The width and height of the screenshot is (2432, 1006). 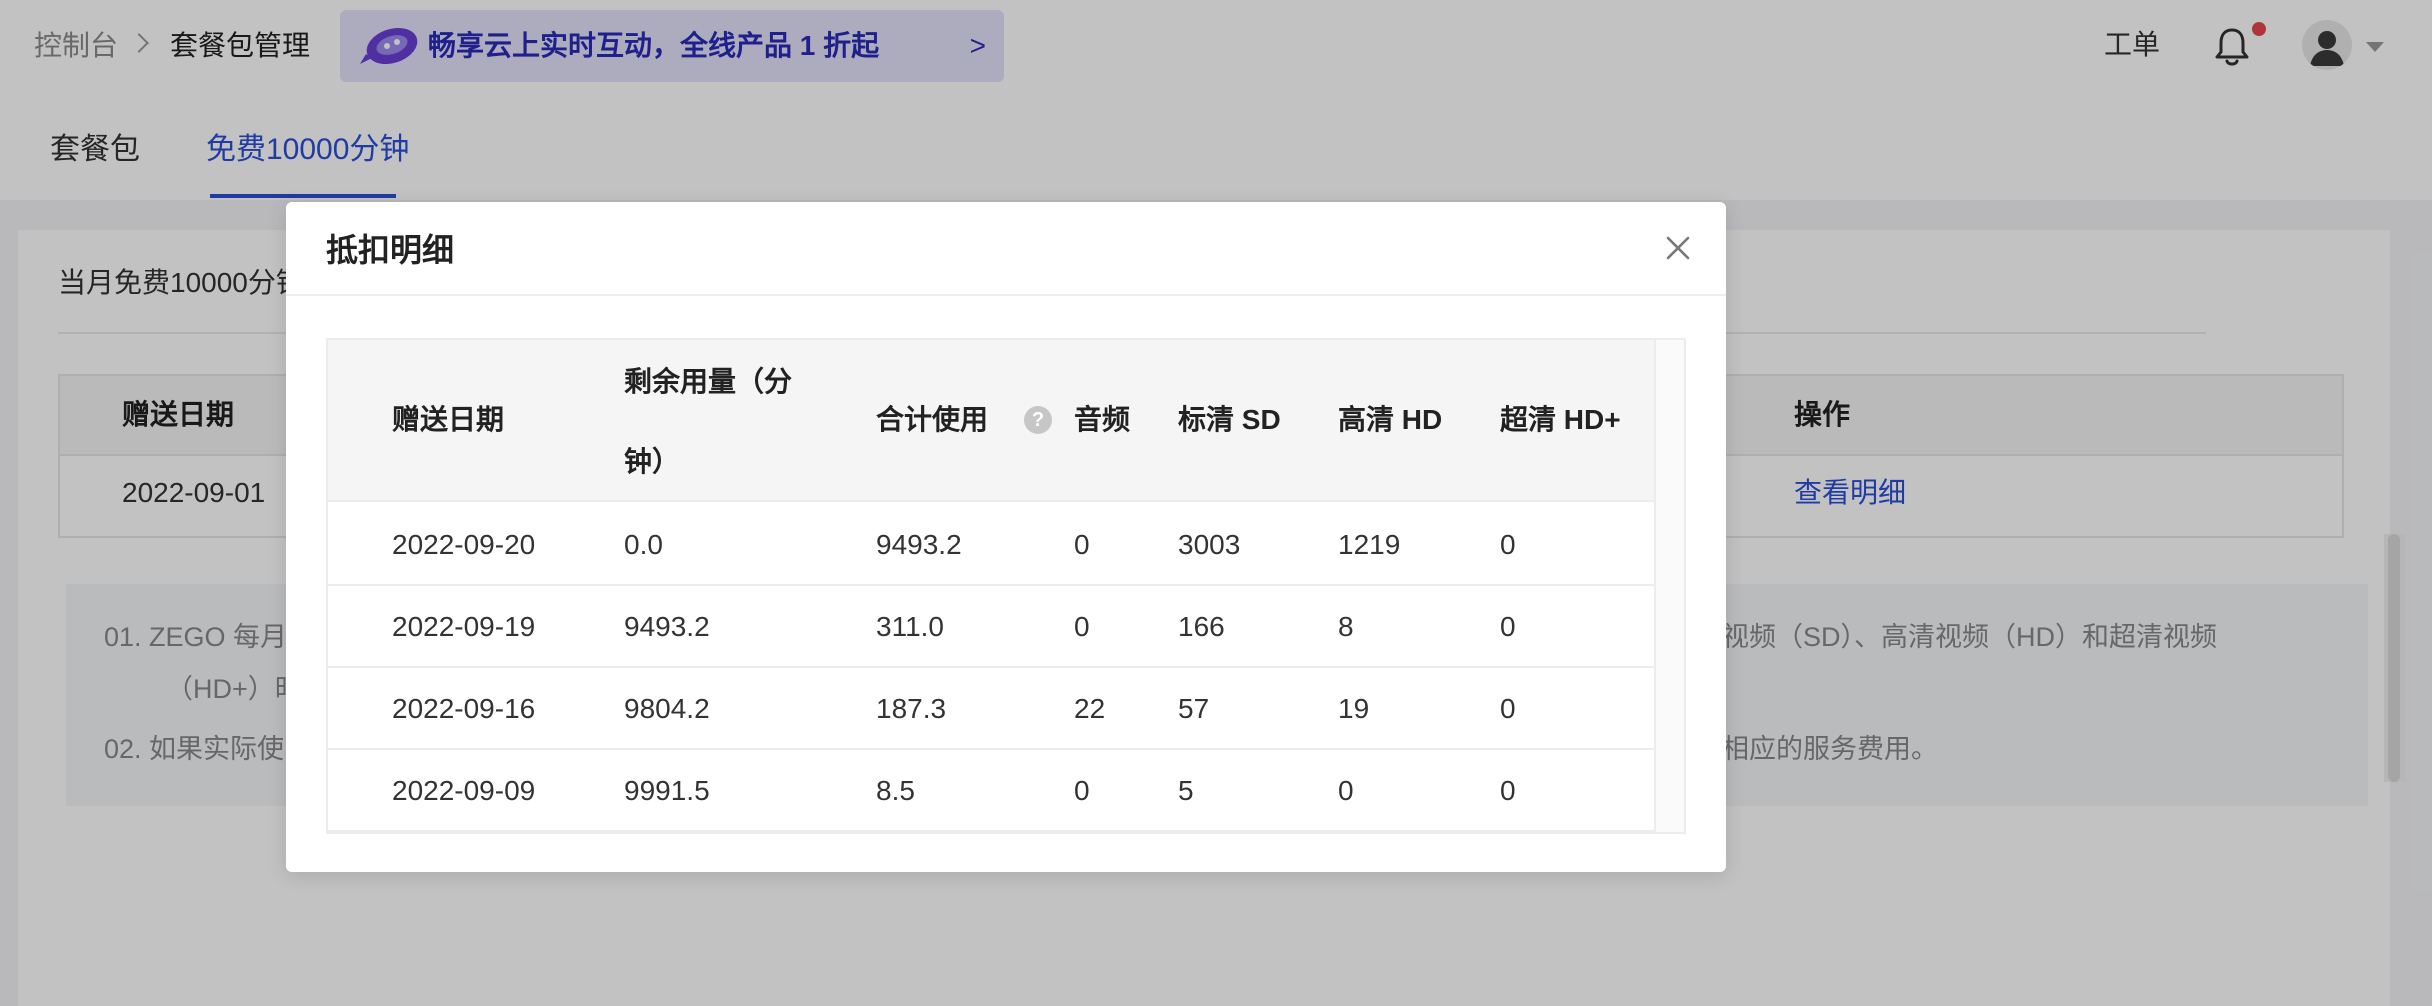 I want to click on cell-audio: 22, so click(x=1090, y=708).